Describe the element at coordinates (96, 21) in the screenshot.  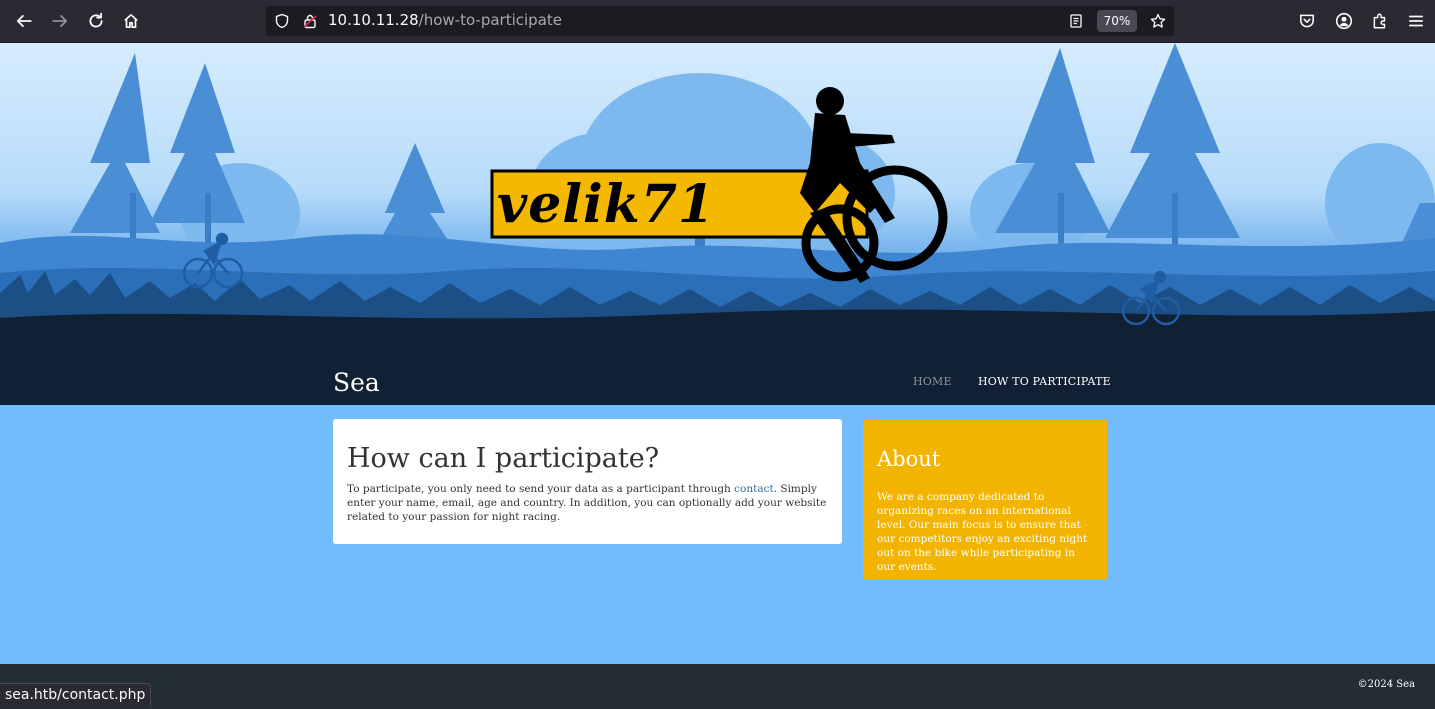
I see `reload-icon` at that location.